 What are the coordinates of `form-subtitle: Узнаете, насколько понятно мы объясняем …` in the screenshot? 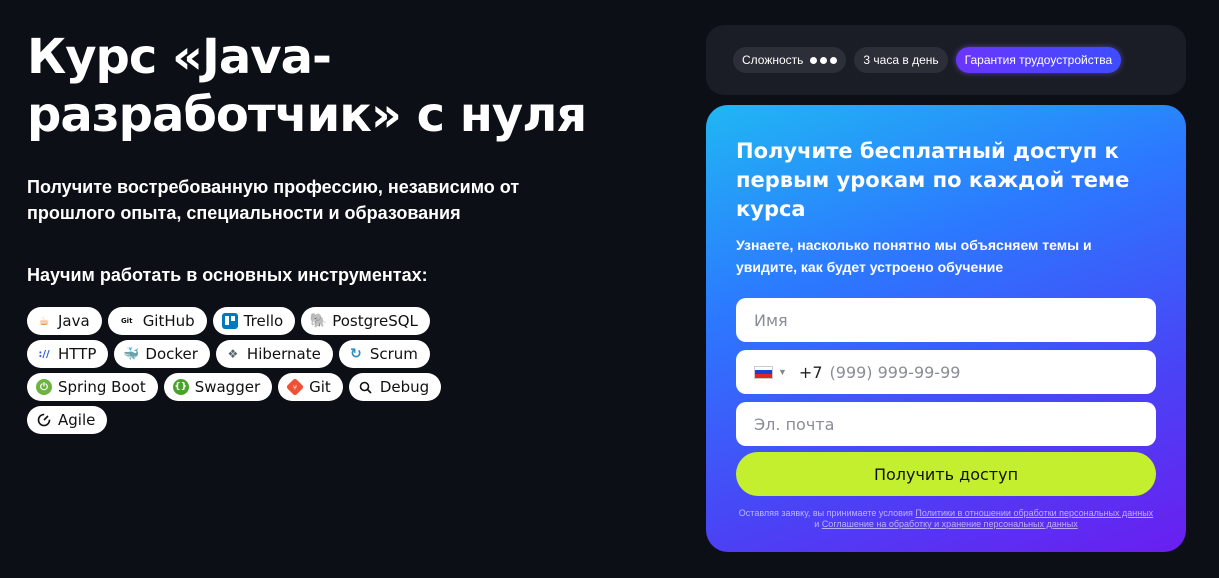 It's located at (914, 256).